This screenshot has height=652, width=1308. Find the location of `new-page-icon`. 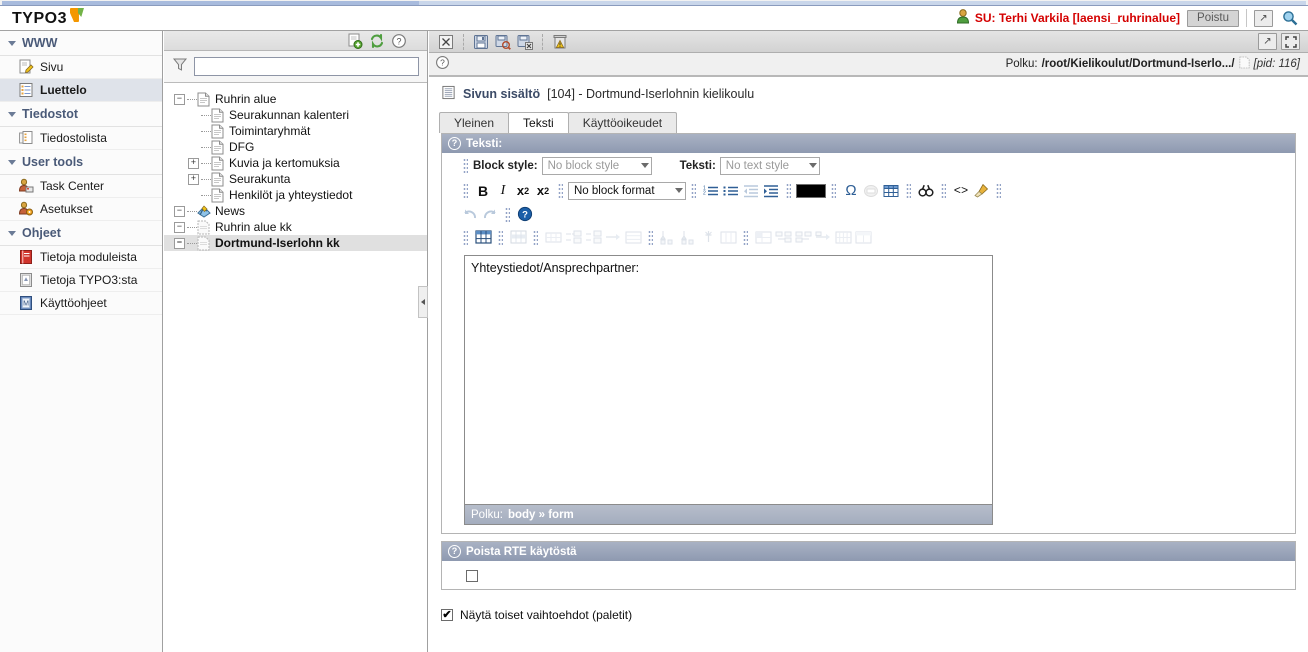

new-page-icon is located at coordinates (355, 41).